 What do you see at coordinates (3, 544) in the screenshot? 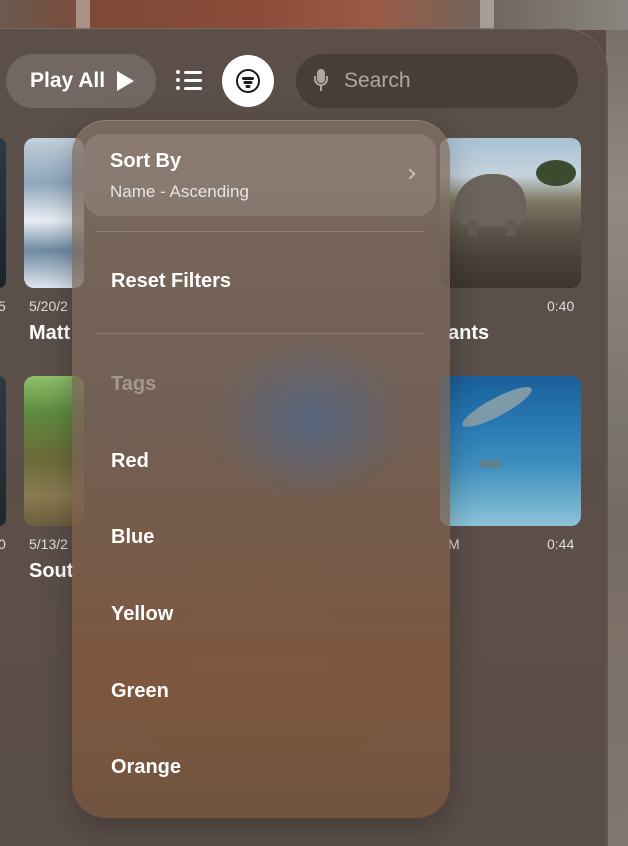
I see `video-date: 0` at bounding box center [3, 544].